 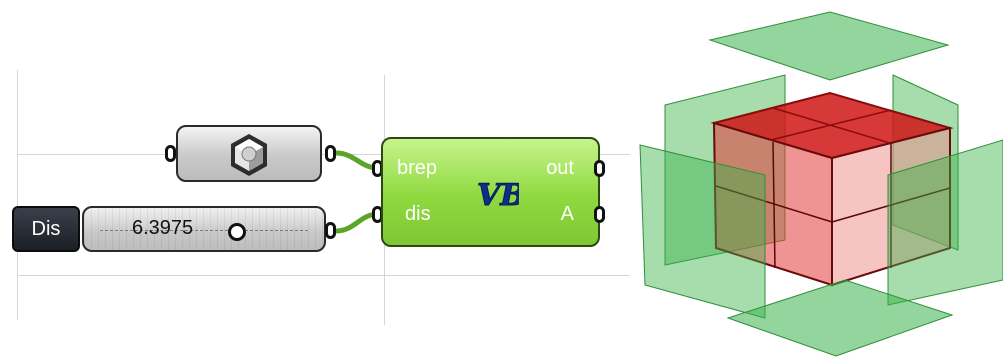 I want to click on geometry-output-grip, so click(x=330, y=153).